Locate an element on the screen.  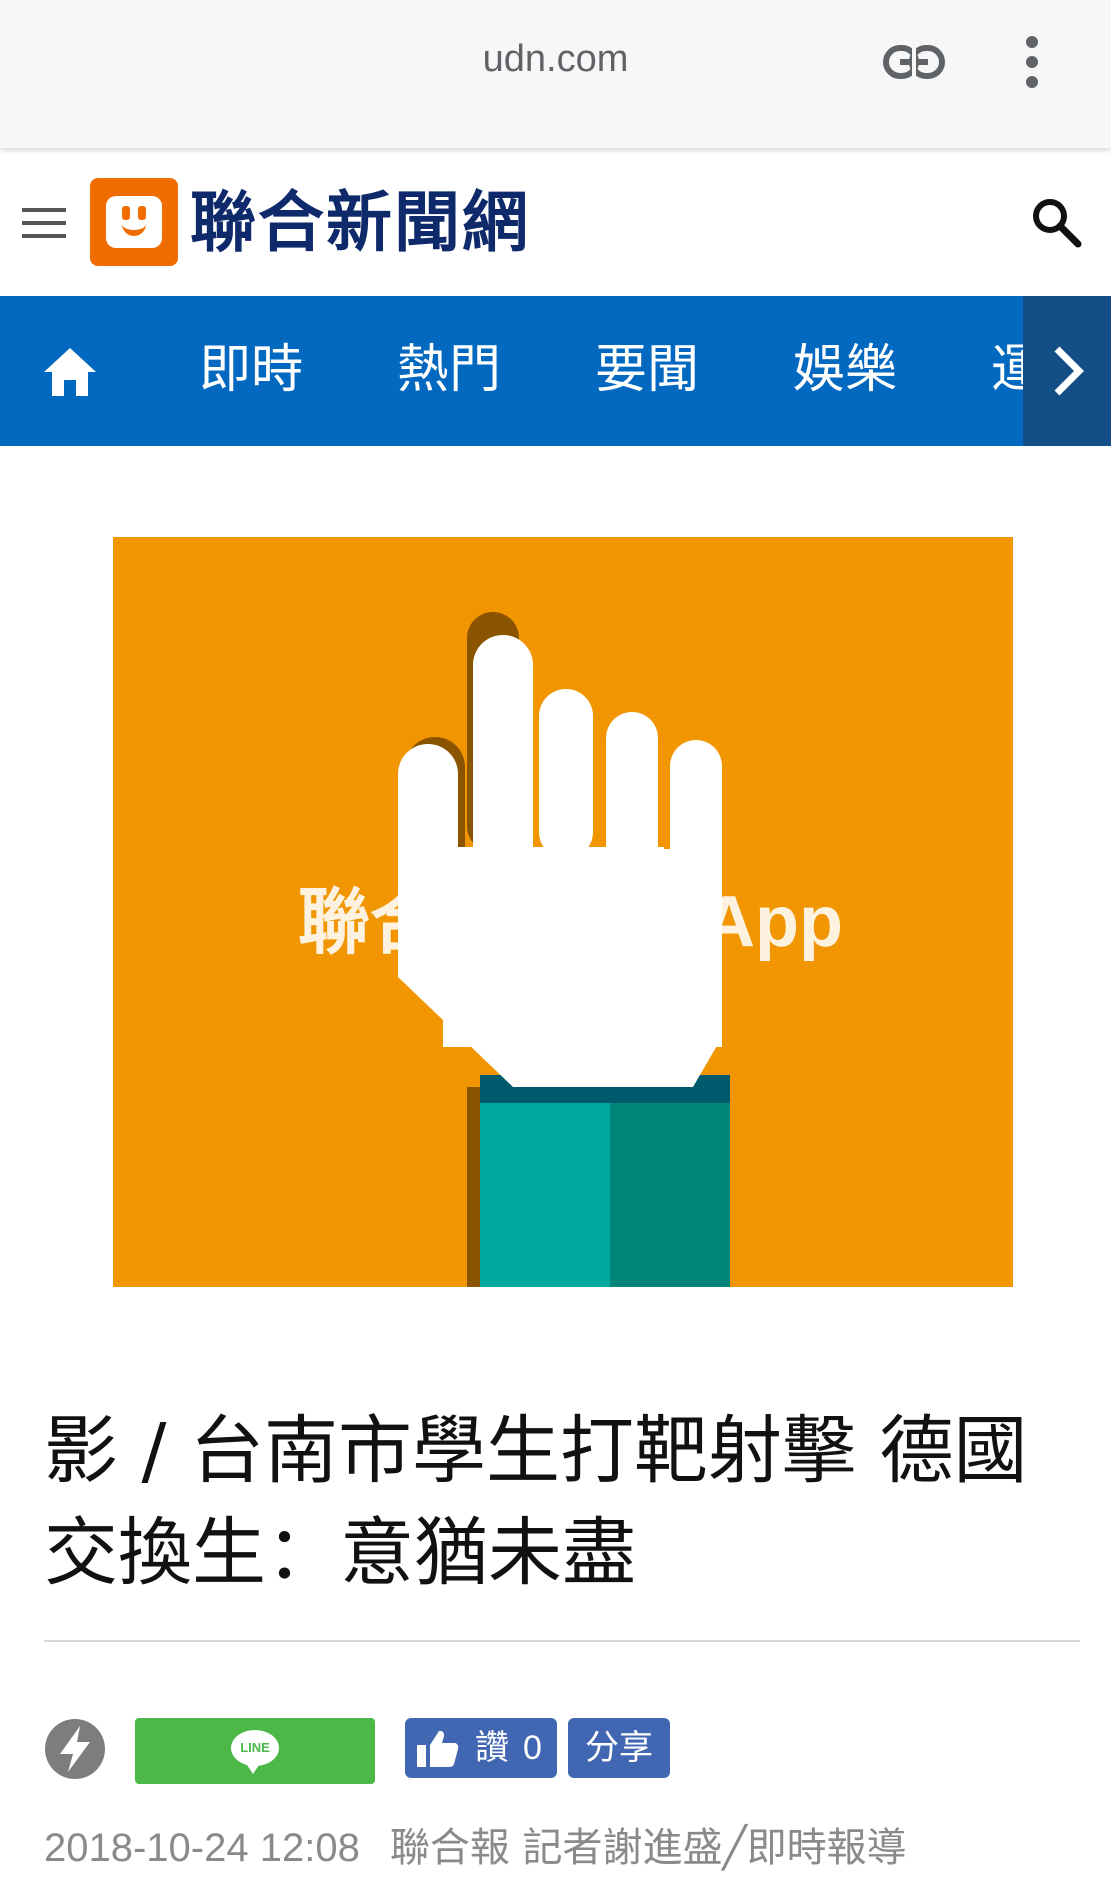
line-share-button: LINE is located at coordinates (255, 1751).